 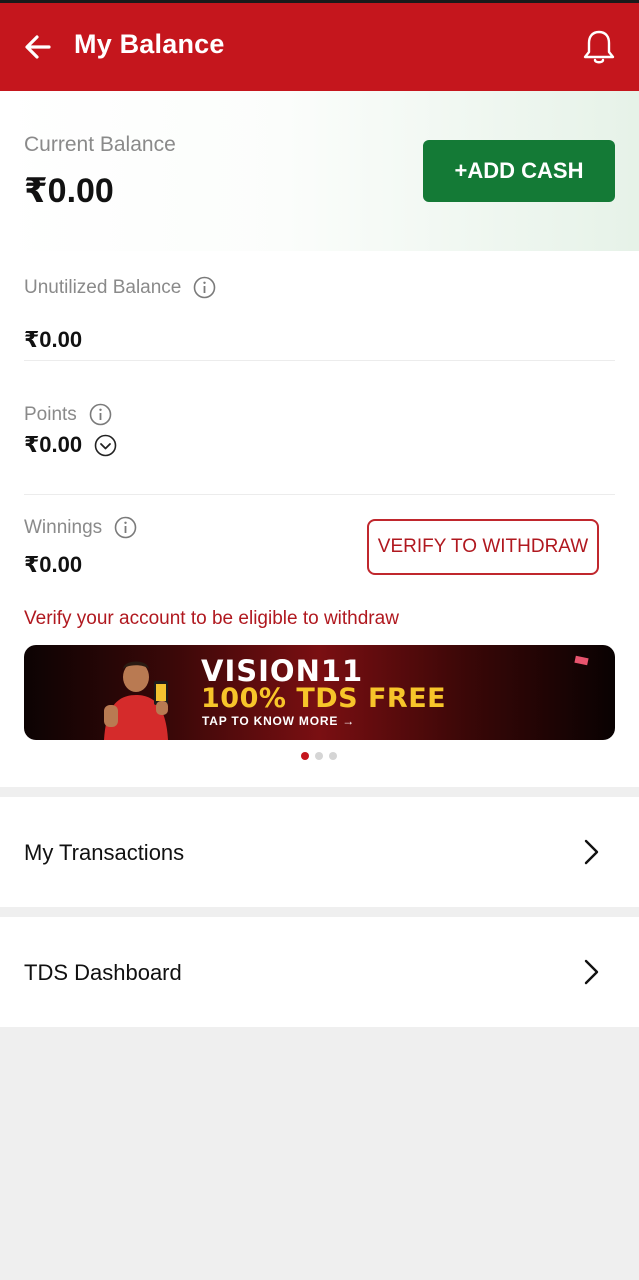 What do you see at coordinates (53, 444) in the screenshot?
I see `points-value: ₹0.00` at bounding box center [53, 444].